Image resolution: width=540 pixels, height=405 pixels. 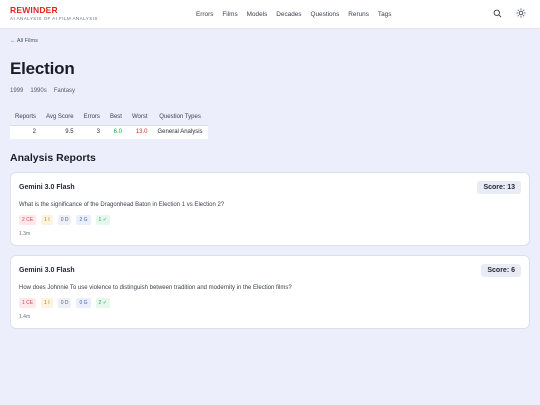 What do you see at coordinates (54, 18) in the screenshot?
I see `brand-tagline: AI ANALYSIS OF AI FILM ANALYSIS` at bounding box center [54, 18].